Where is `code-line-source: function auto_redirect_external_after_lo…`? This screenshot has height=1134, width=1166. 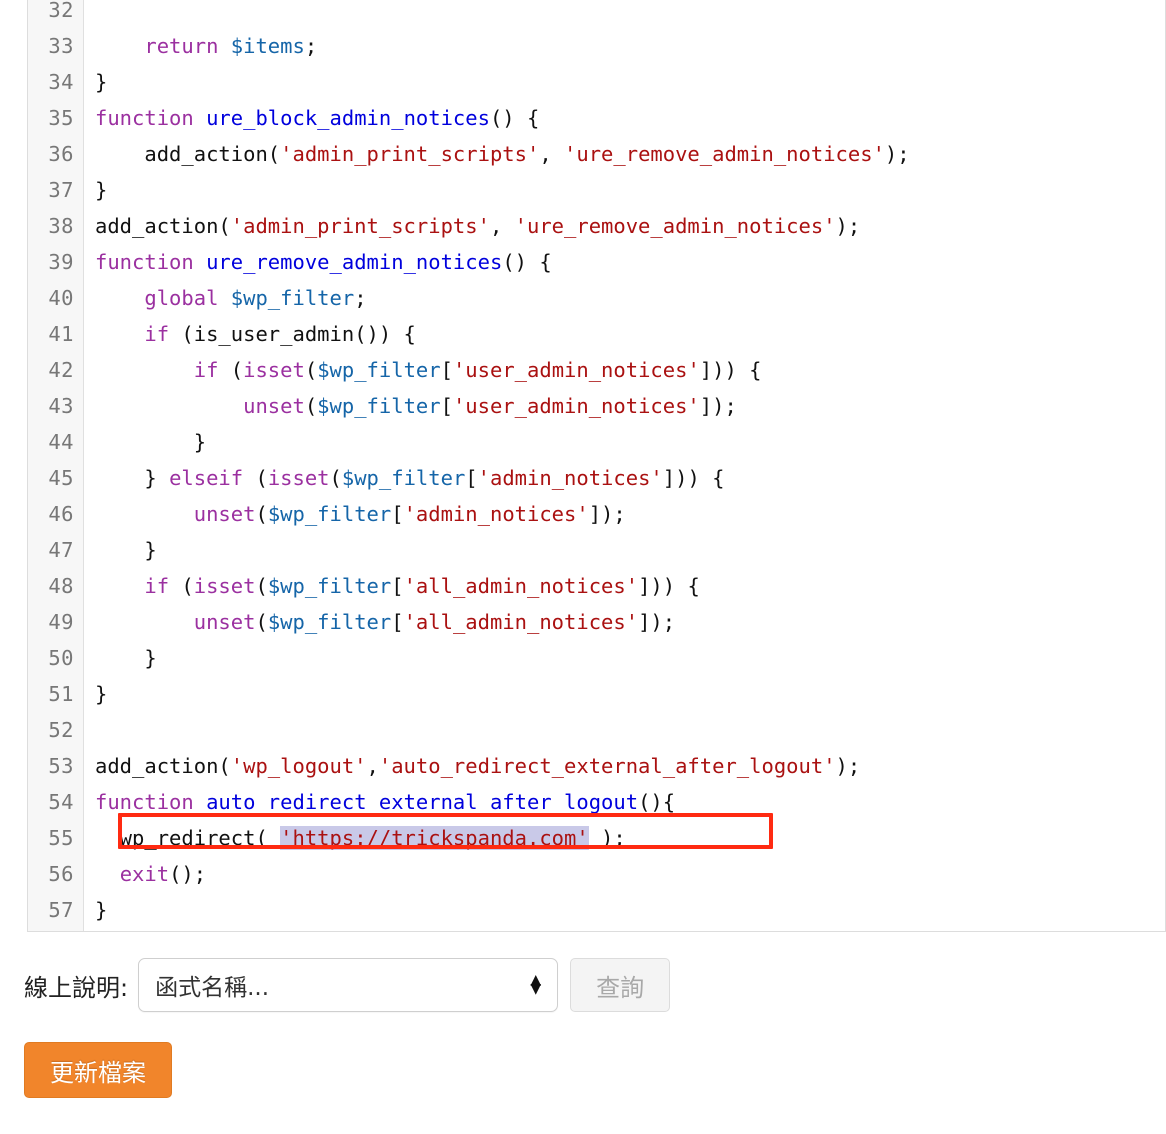
code-line-source: function auto_redirect_external_after_lo… is located at coordinates (624, 802).